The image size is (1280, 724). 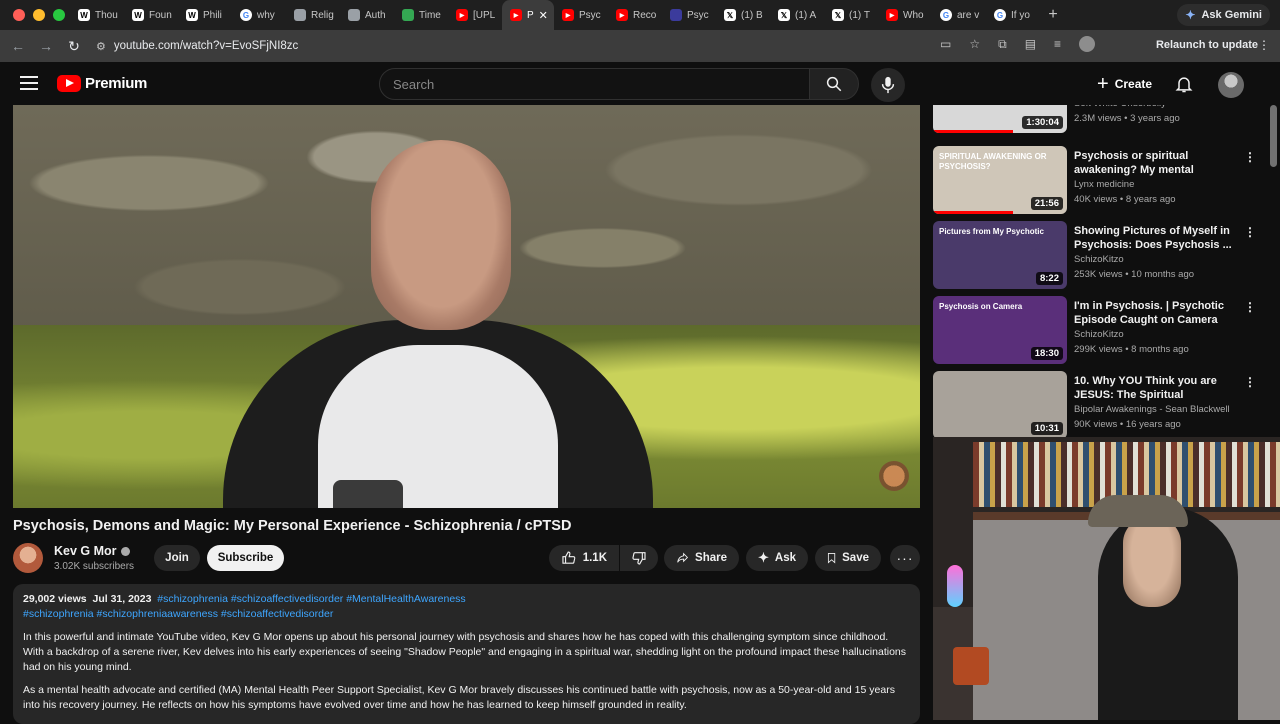 I want to click on youtube-header: Premium Search + Create, so click(x=640, y=84).